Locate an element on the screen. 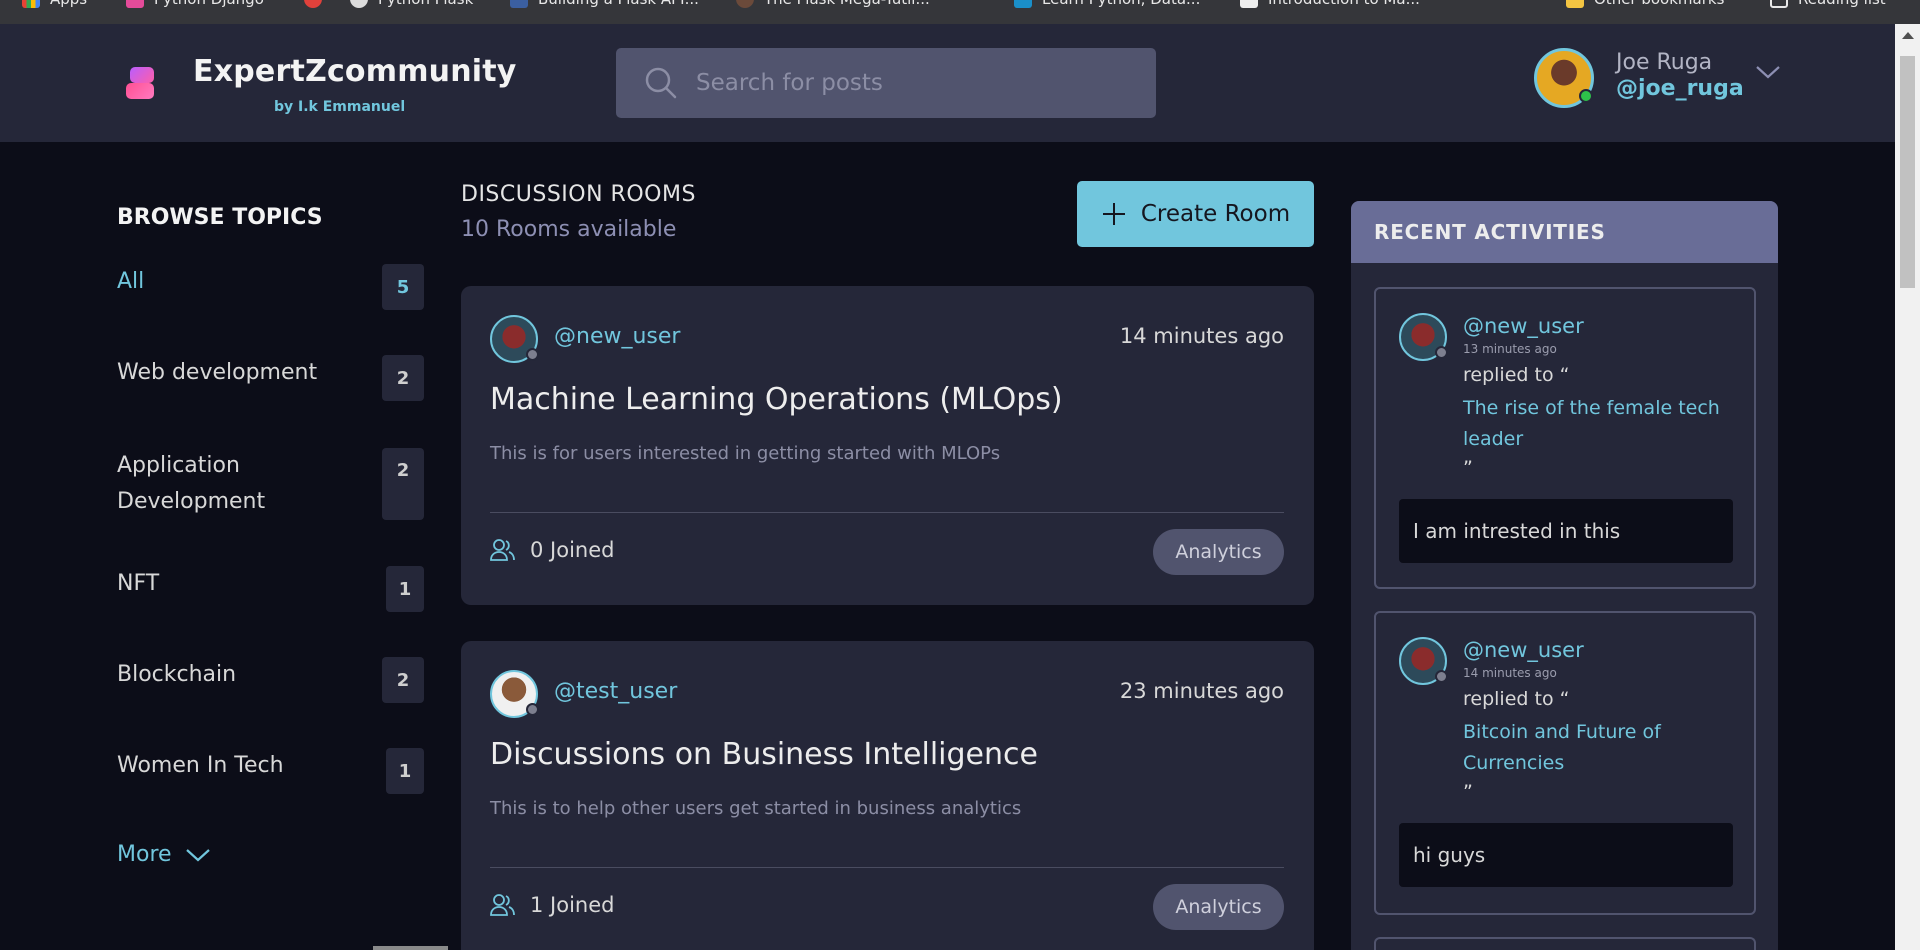 This screenshot has width=1920, height=950. search-bar is located at coordinates (886, 83).